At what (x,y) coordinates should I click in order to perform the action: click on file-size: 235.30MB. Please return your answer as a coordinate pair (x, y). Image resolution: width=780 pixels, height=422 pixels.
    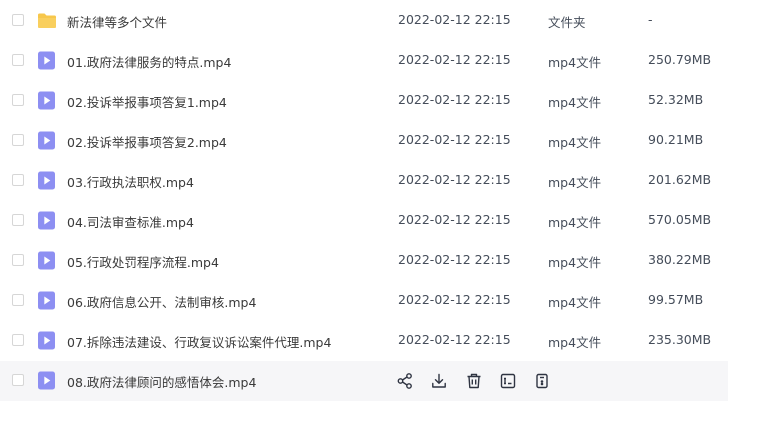
    Looking at the image, I should click on (680, 339).